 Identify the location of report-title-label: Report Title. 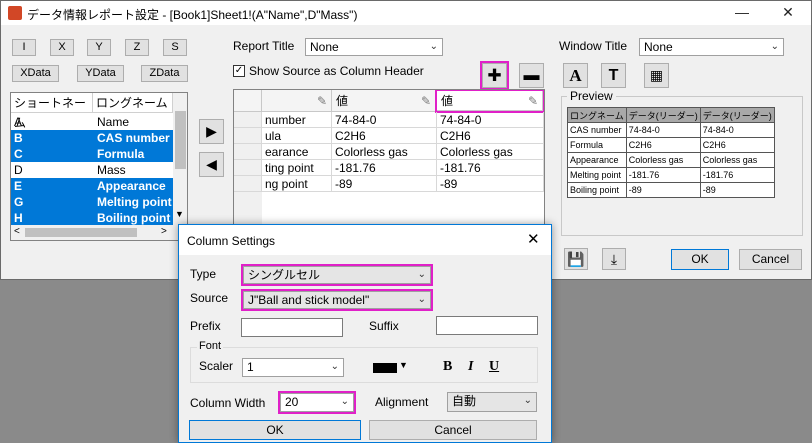
(264, 46).